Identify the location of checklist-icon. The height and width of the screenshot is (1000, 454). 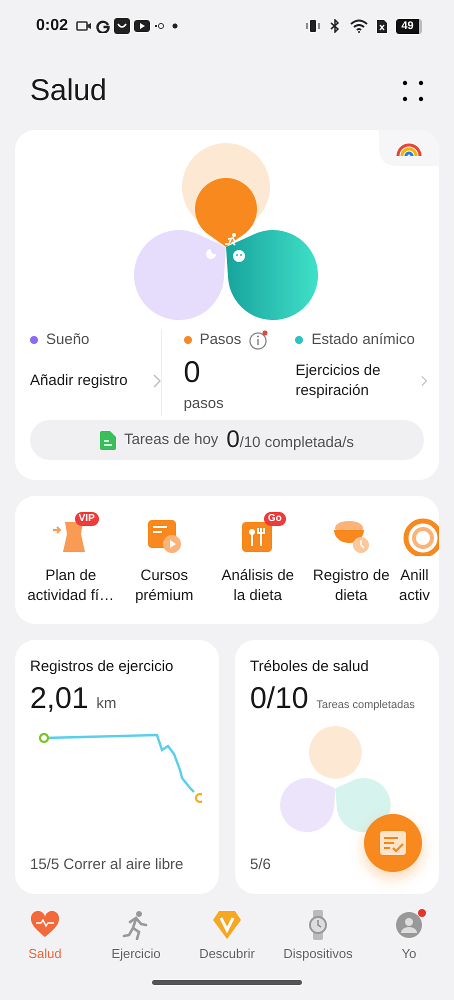
(393, 843).